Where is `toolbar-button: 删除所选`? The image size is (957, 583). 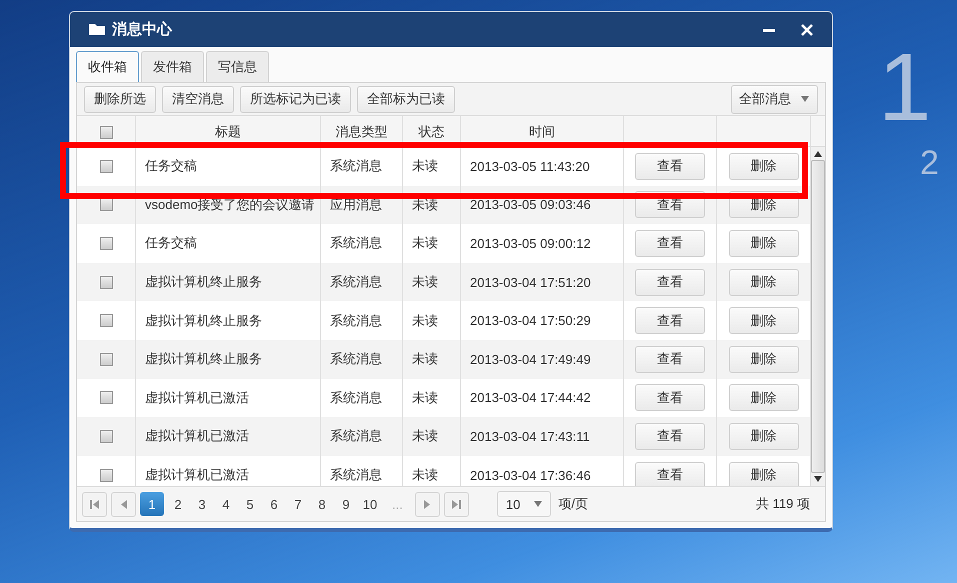 toolbar-button: 删除所选 is located at coordinates (120, 99).